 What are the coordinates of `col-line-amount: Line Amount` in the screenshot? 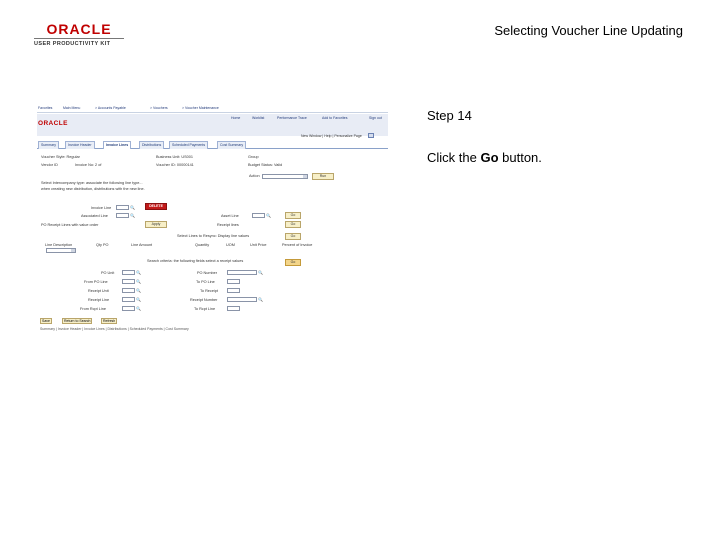 It's located at (142, 245).